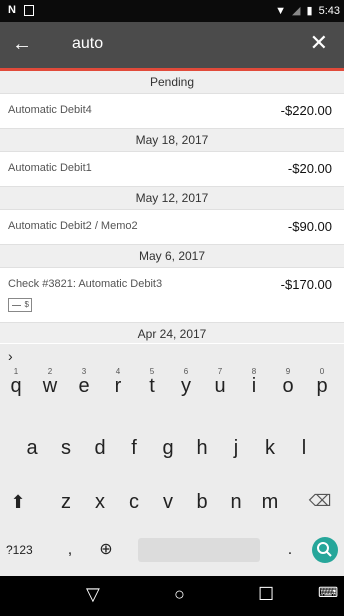 The image size is (344, 616). What do you see at coordinates (12, 10) in the screenshot?
I see `n-icon: N` at bounding box center [12, 10].